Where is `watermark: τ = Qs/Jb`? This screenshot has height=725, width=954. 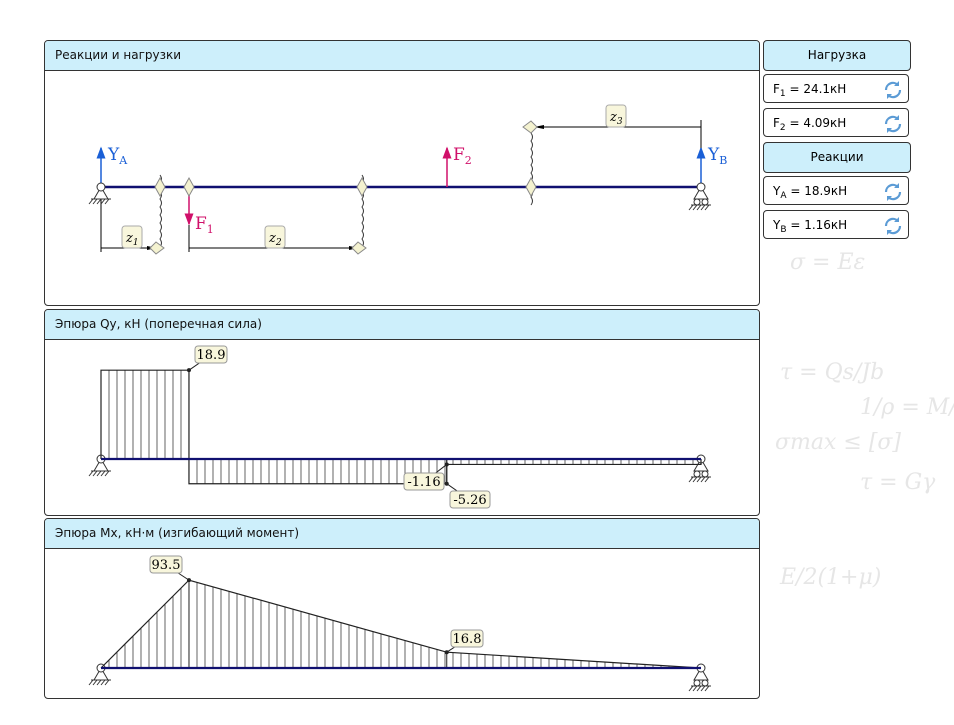 watermark: τ = Qs/Jb is located at coordinates (832, 372).